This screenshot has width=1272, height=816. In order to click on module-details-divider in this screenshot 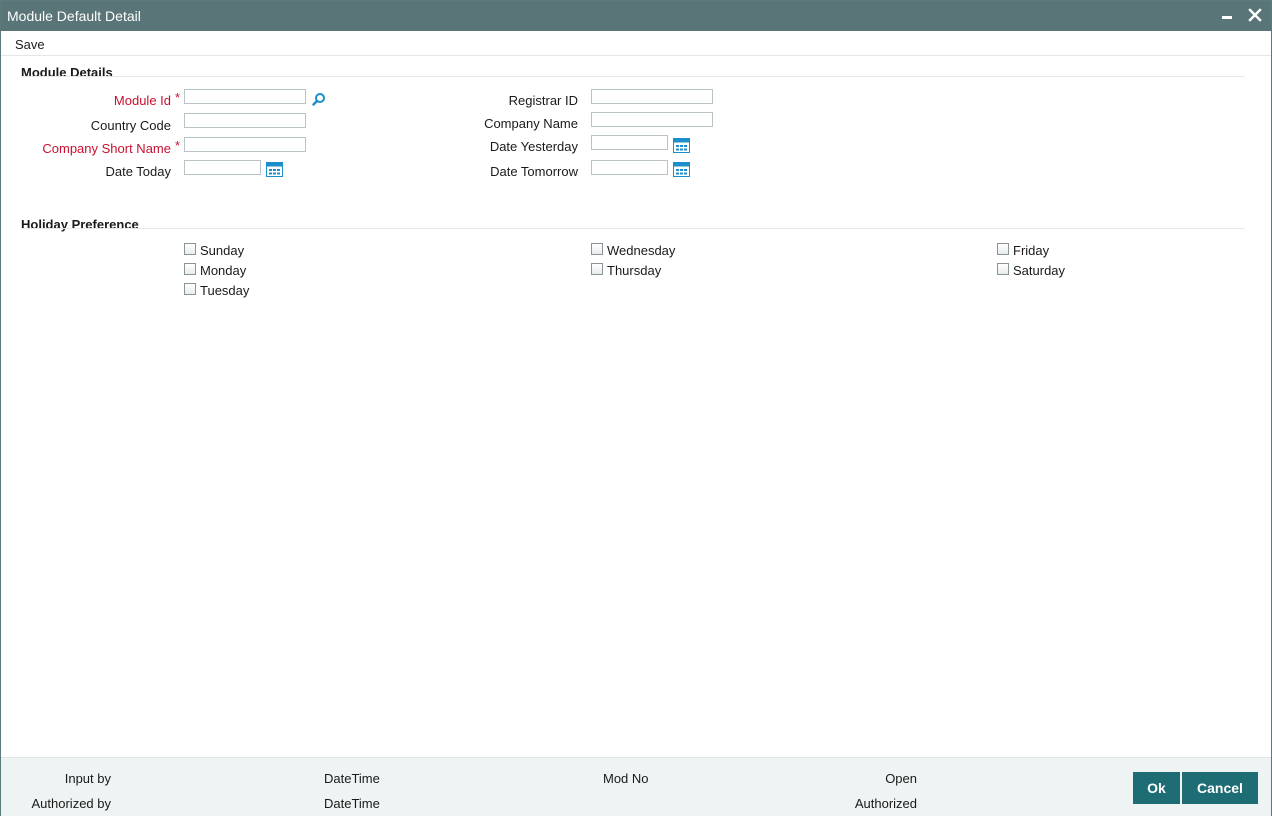, I will do `click(633, 76)`.